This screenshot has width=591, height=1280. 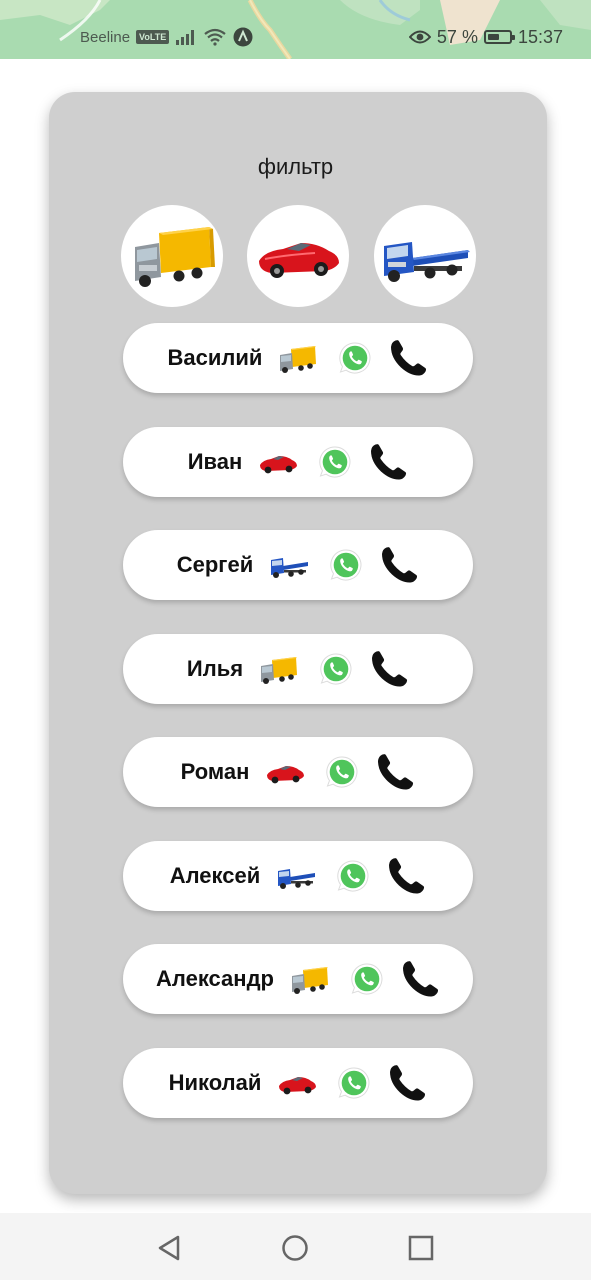 I want to click on contact-name: Сергей, so click(x=215, y=564).